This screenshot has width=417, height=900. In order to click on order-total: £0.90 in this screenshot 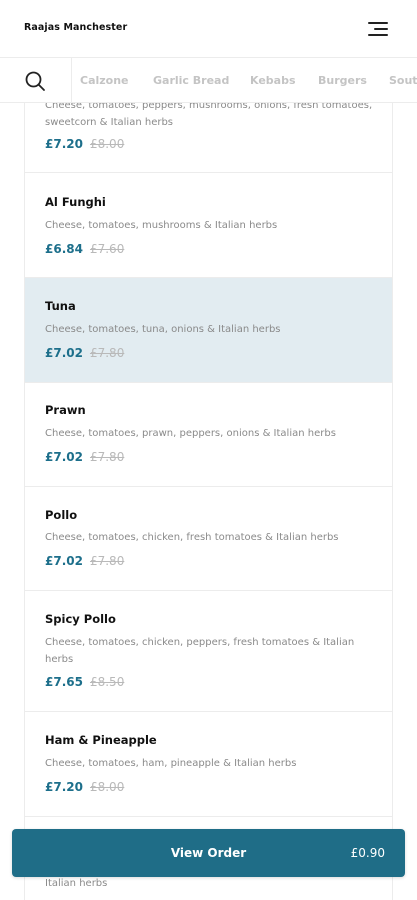, I will do `click(367, 853)`.